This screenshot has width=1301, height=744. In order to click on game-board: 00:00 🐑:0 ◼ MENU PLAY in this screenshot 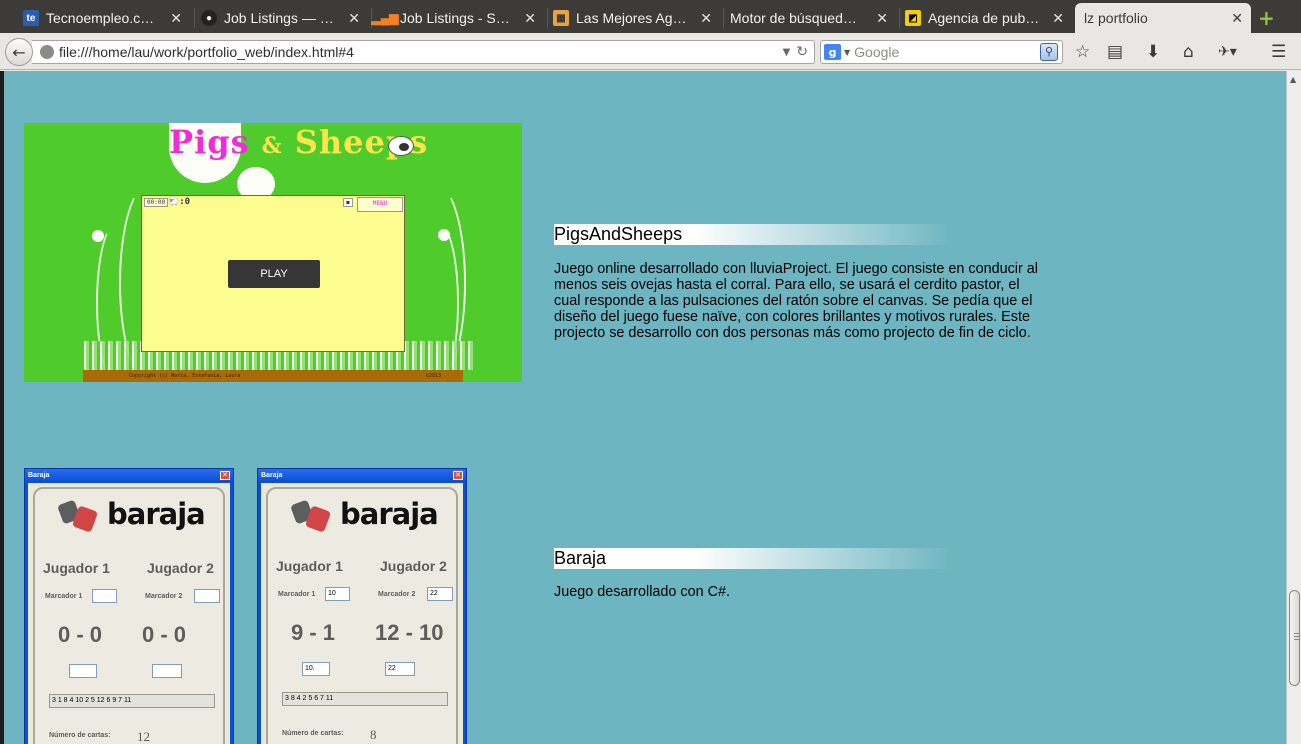, I will do `click(273, 273)`.